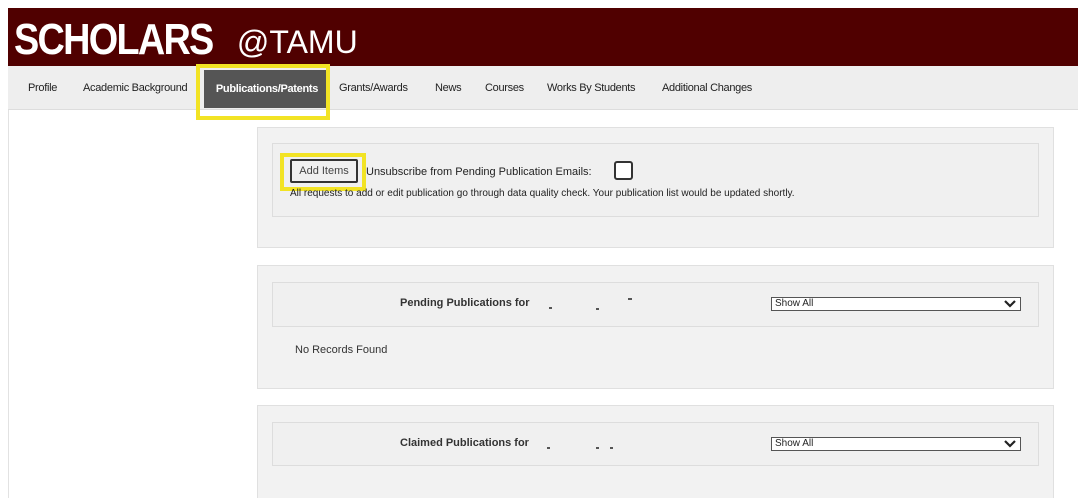 The image size is (1078, 498). I want to click on pending-publications-title: Pending Publications for, so click(465, 303).